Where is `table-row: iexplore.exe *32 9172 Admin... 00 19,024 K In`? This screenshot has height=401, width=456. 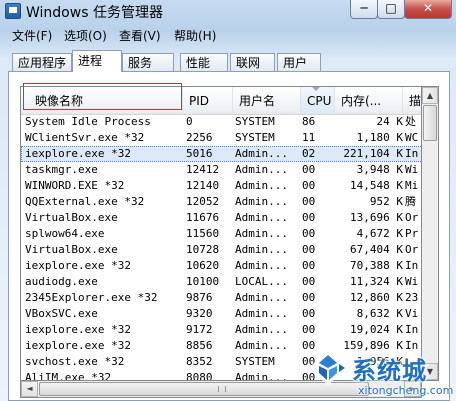 table-row: iexplore.exe *32 9172 Admin... 00 19,024 K In is located at coordinates (221, 330).